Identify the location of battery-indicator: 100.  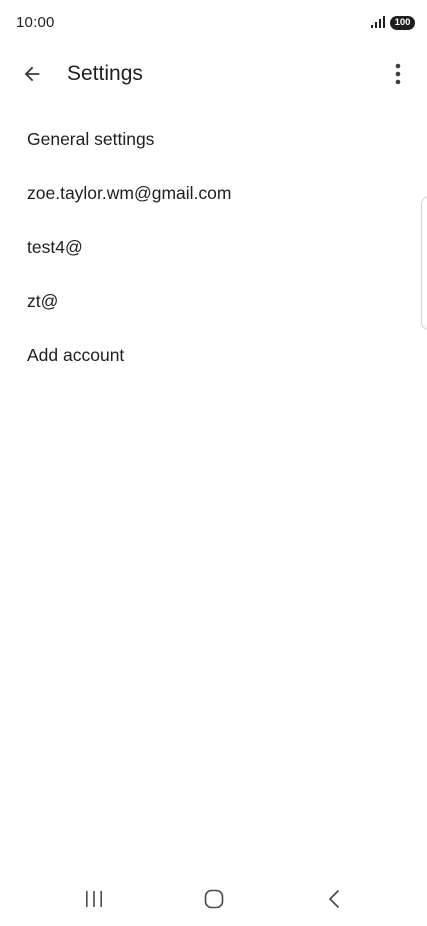
(402, 23).